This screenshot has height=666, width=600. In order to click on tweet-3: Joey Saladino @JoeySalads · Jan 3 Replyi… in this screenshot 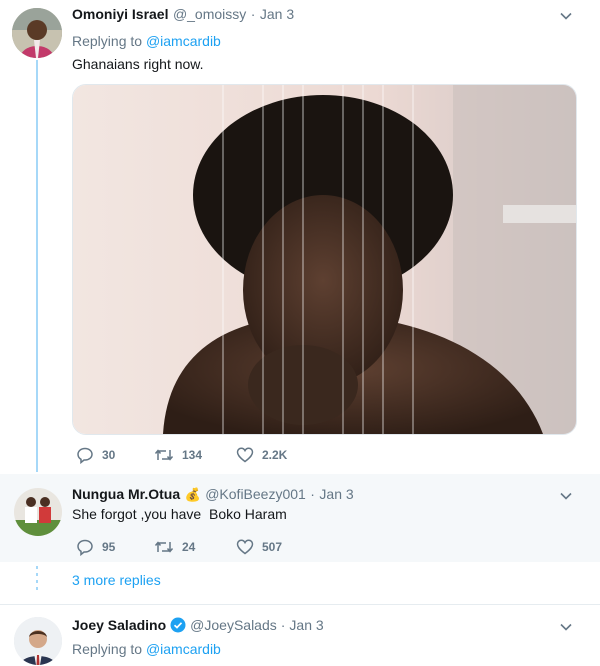, I will do `click(300, 635)`.